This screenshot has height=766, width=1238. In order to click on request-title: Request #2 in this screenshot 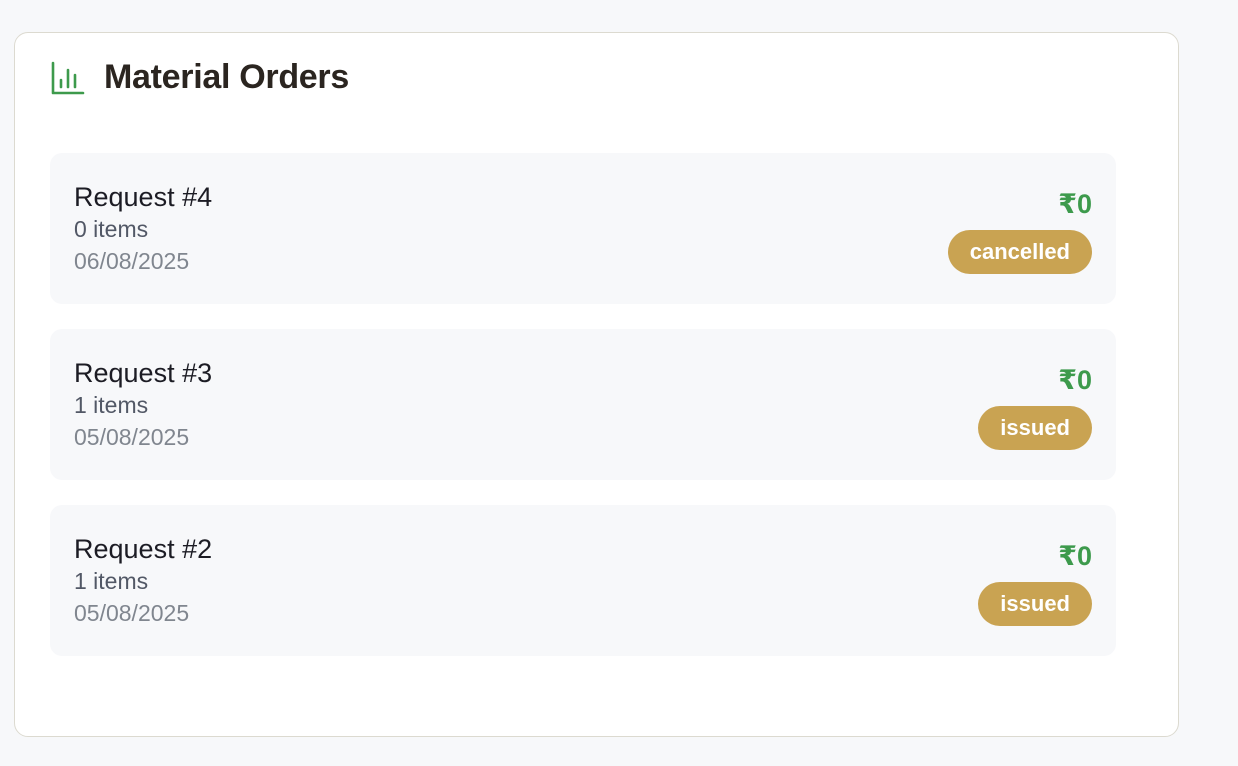, I will do `click(143, 549)`.